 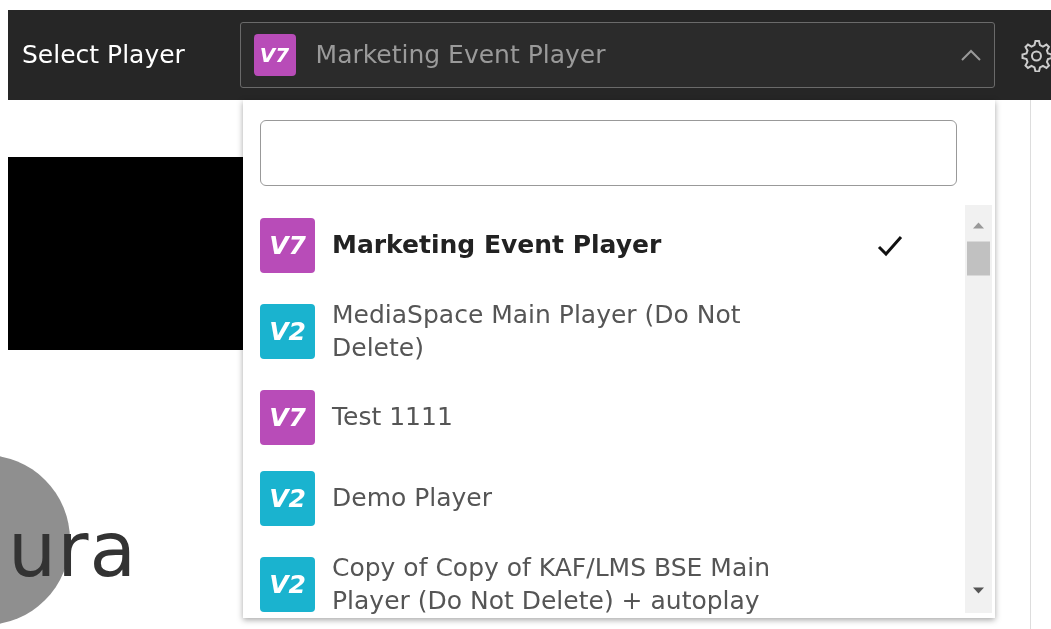 I want to click on player-option: MediaSpace Main Player (Do Not Delete), so click(x=557, y=331).